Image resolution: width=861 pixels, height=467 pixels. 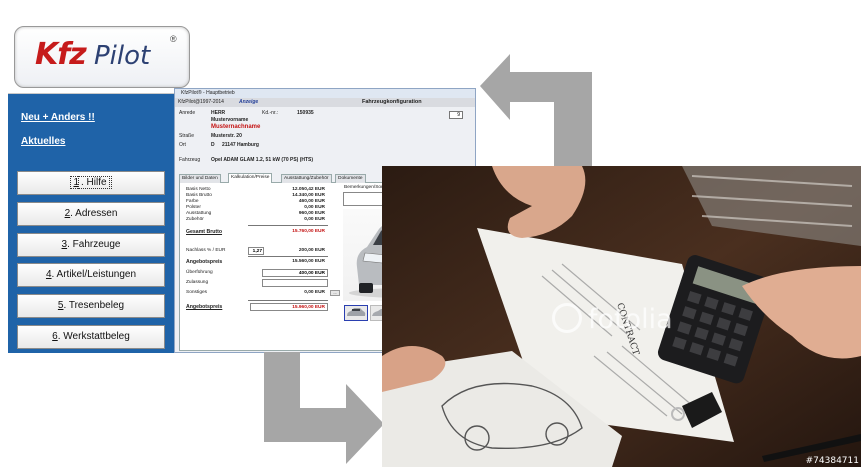 I want to click on menu-button-tresenbeleg: 5. Tresenbeleg, so click(x=91, y=306).